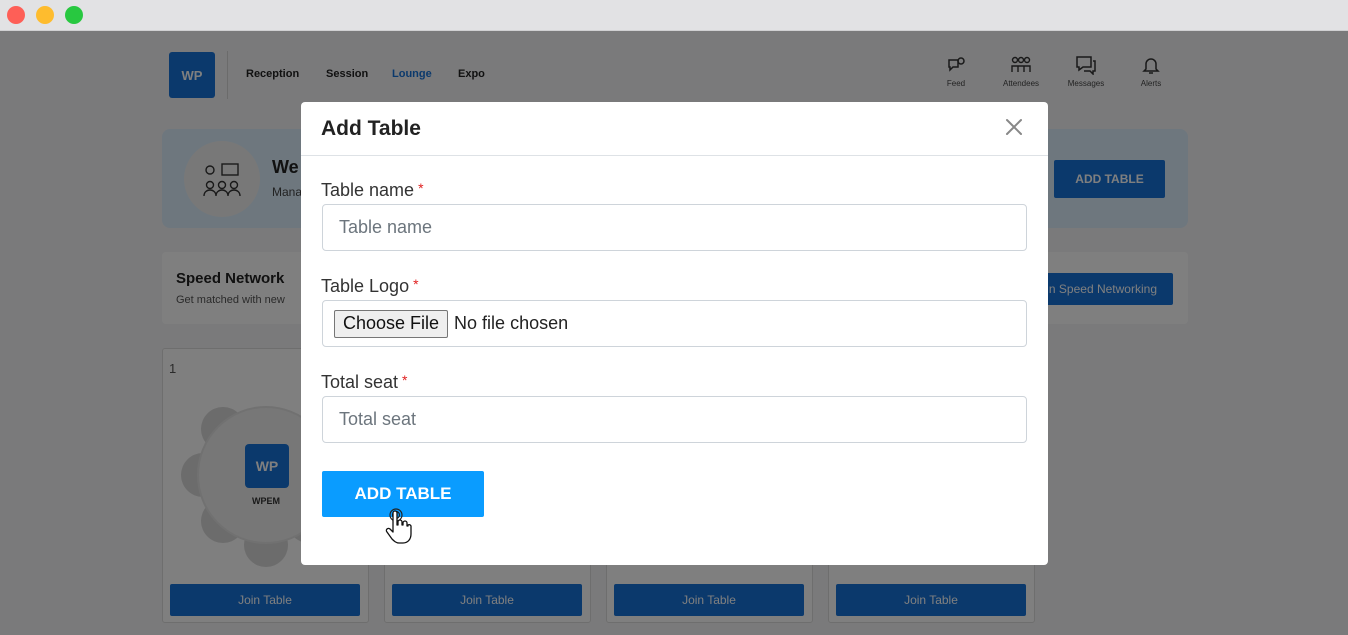 This screenshot has width=1348, height=635. Describe the element at coordinates (370, 286) in the screenshot. I see `table-logo-label: Table Logo *` at that location.